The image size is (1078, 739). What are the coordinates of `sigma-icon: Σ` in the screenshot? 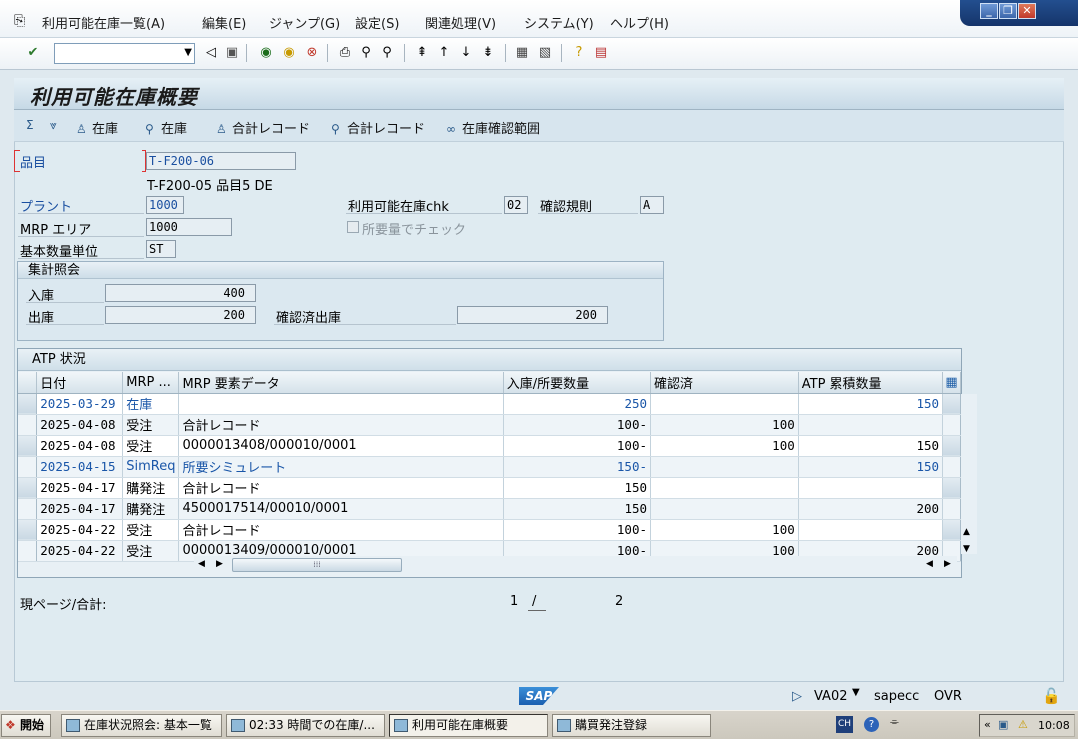 It's located at (34, 125).